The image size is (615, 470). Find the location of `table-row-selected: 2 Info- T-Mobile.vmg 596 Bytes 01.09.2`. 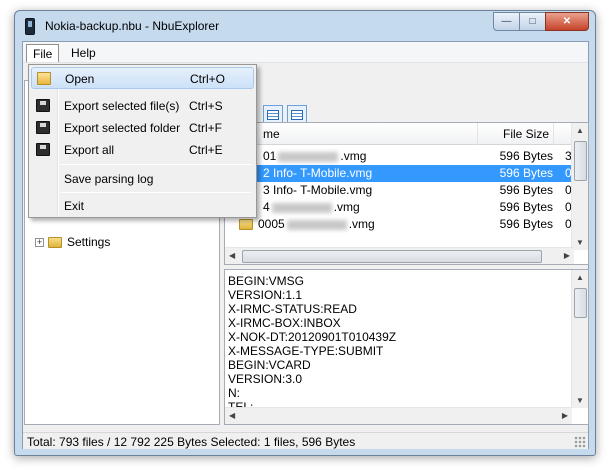

table-row-selected: 2 Info- T-Mobile.vmg 596 Bytes 01.09.2 is located at coordinates (406, 173).